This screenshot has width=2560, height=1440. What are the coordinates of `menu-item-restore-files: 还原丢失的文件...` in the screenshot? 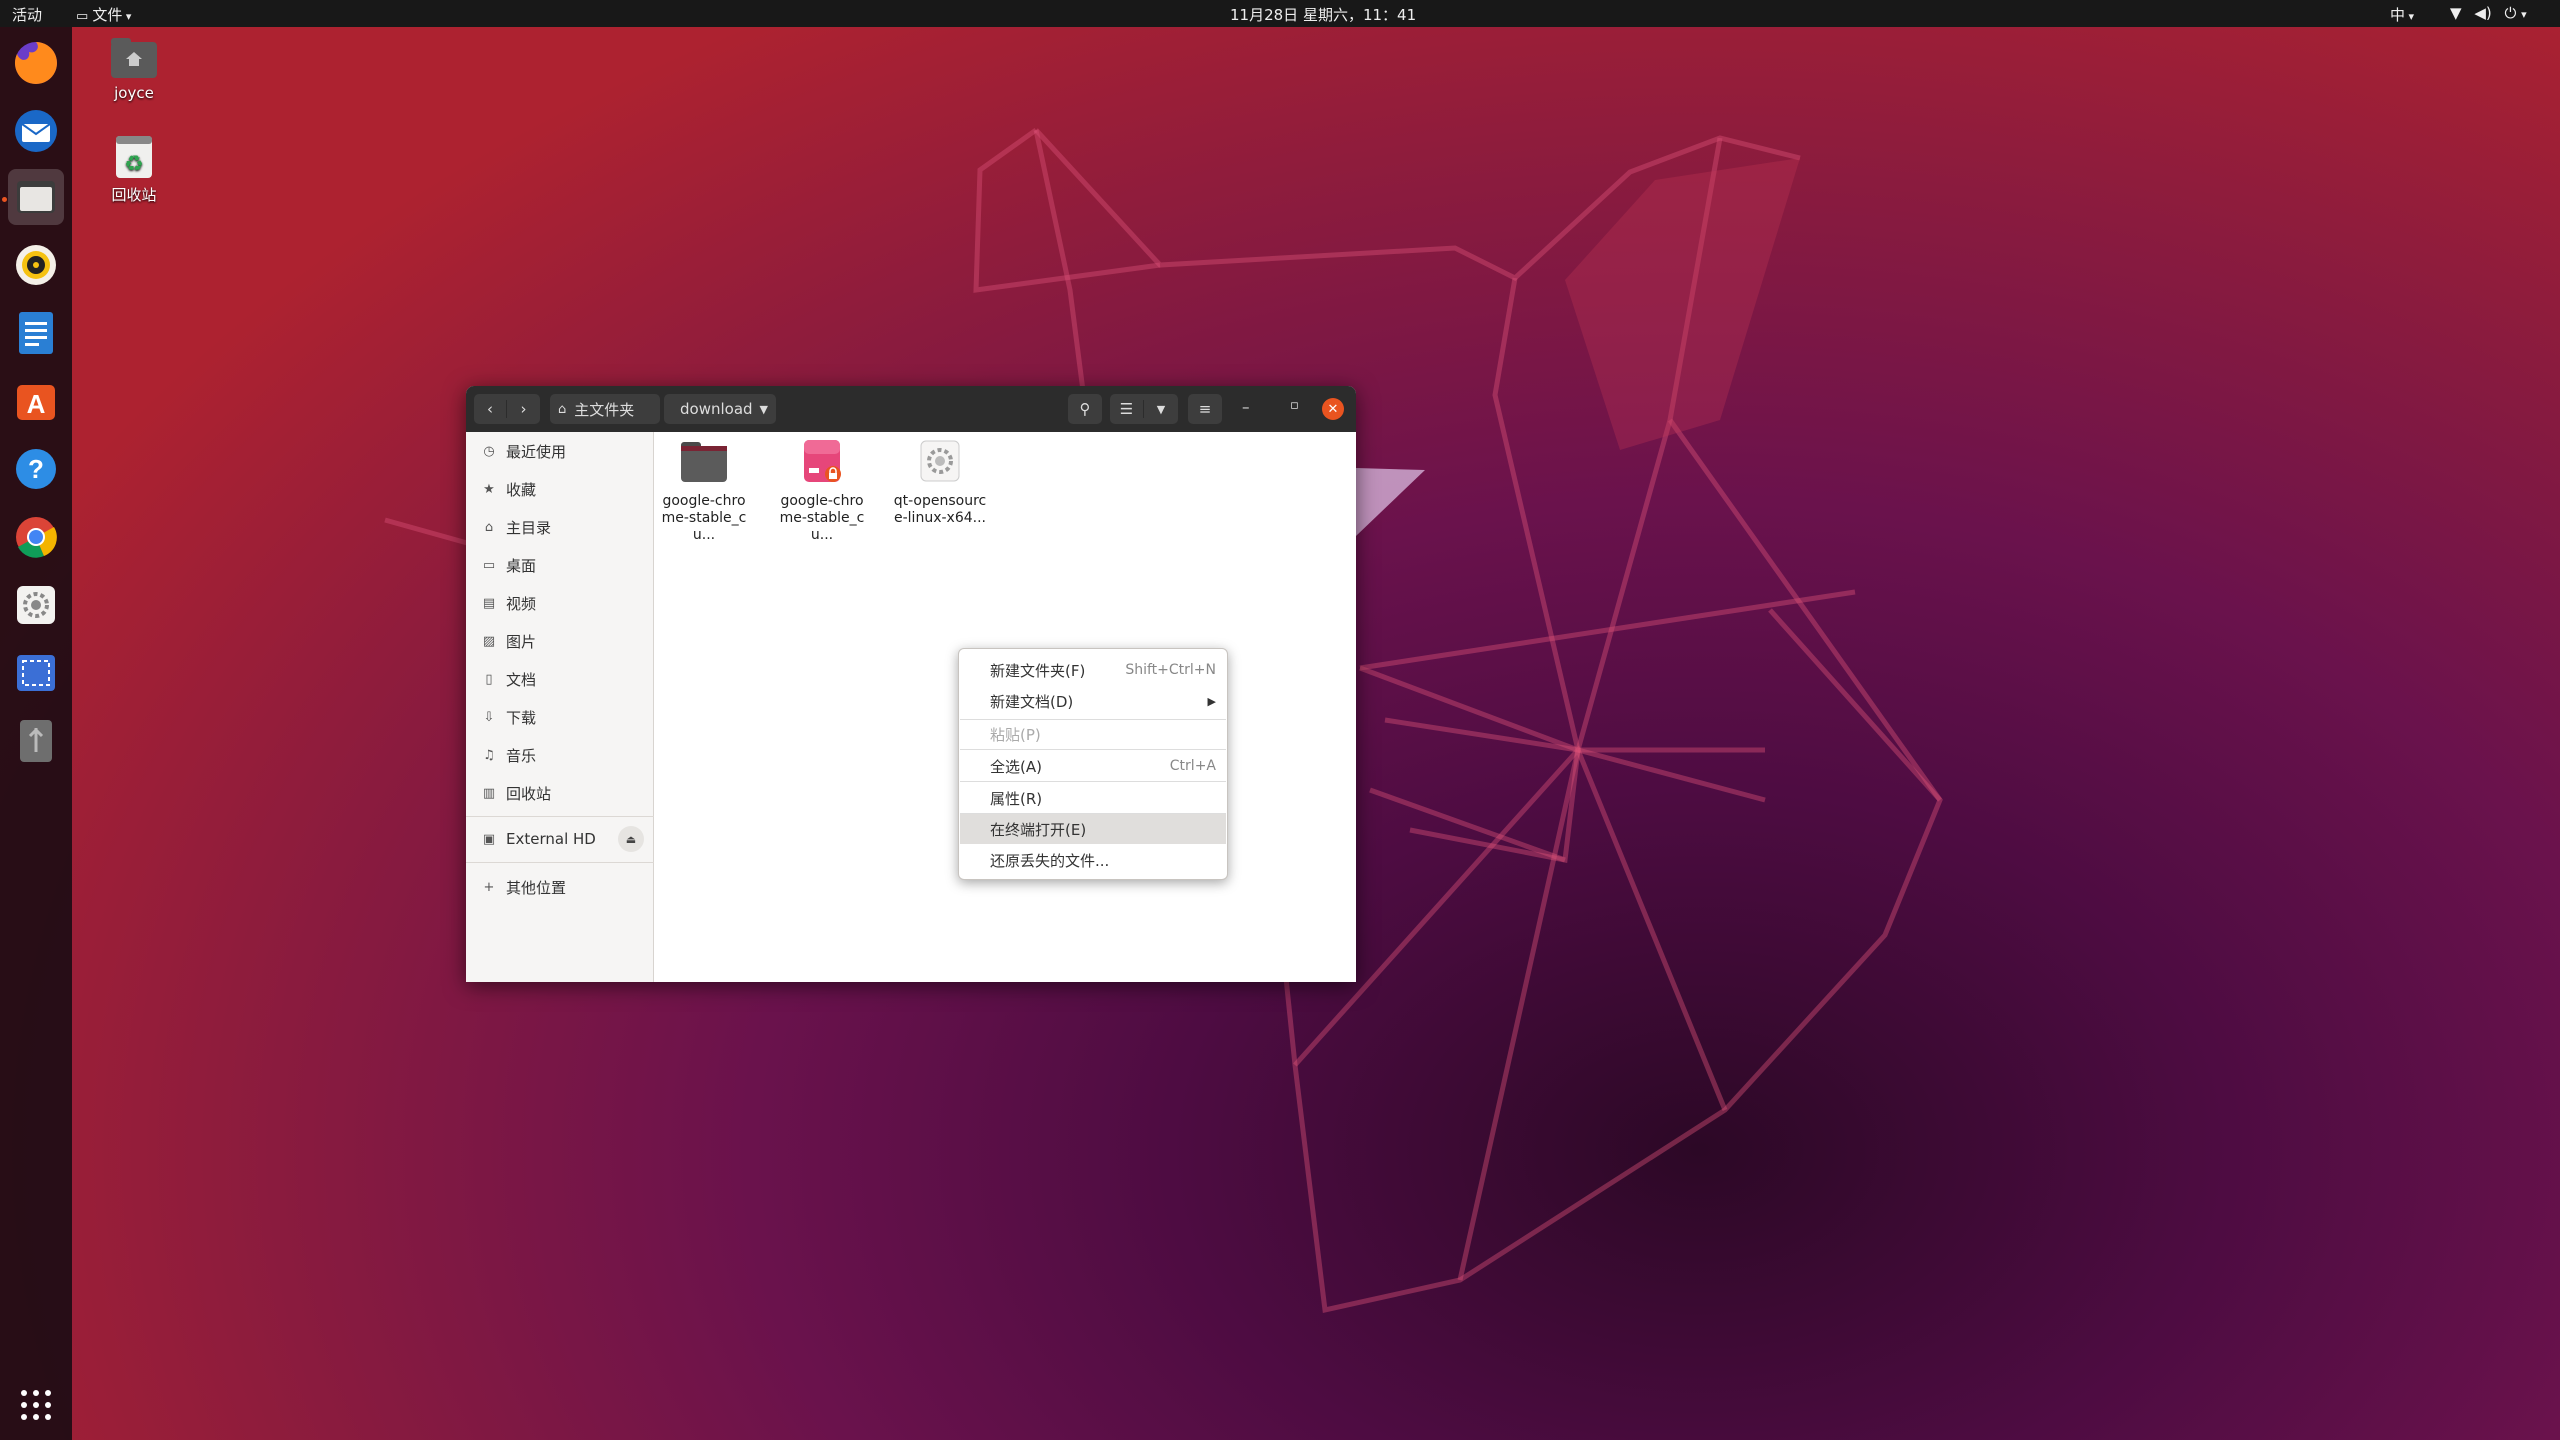 It's located at (1093, 860).